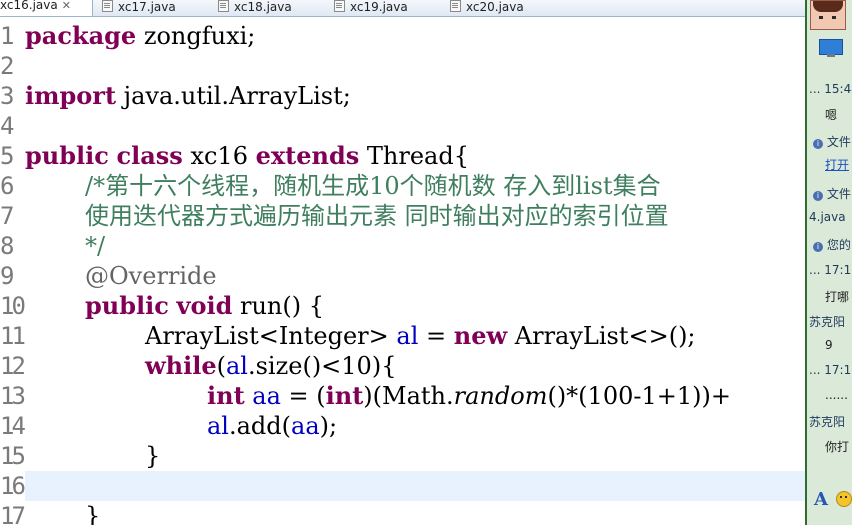 Image resolution: width=852 pixels, height=525 pixels. I want to click on line-number: 15, so click(13, 456).